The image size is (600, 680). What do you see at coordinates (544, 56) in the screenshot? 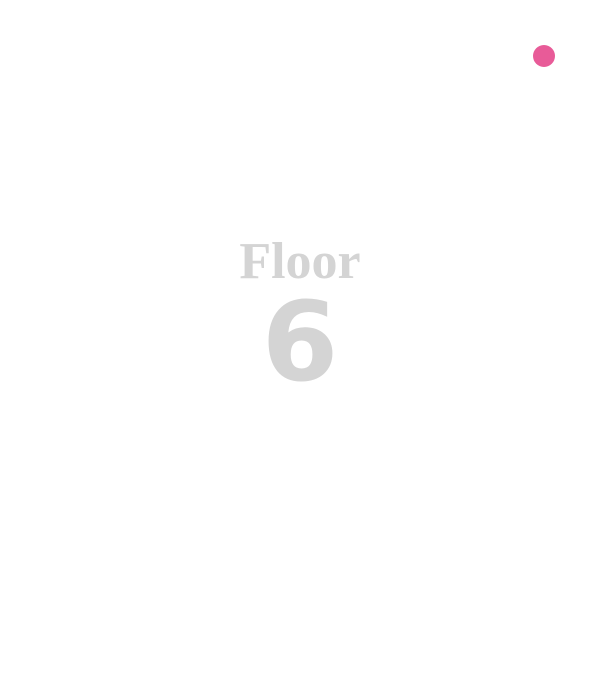
I see `status-indicator-dot` at bounding box center [544, 56].